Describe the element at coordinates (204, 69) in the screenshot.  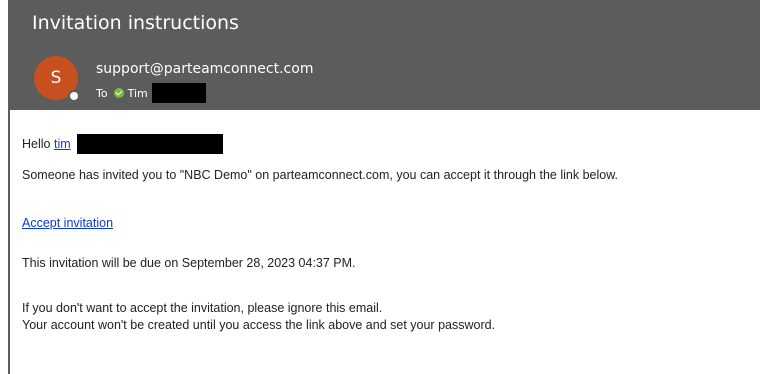
I see `sender-address: support@parteamconnect.com` at that location.